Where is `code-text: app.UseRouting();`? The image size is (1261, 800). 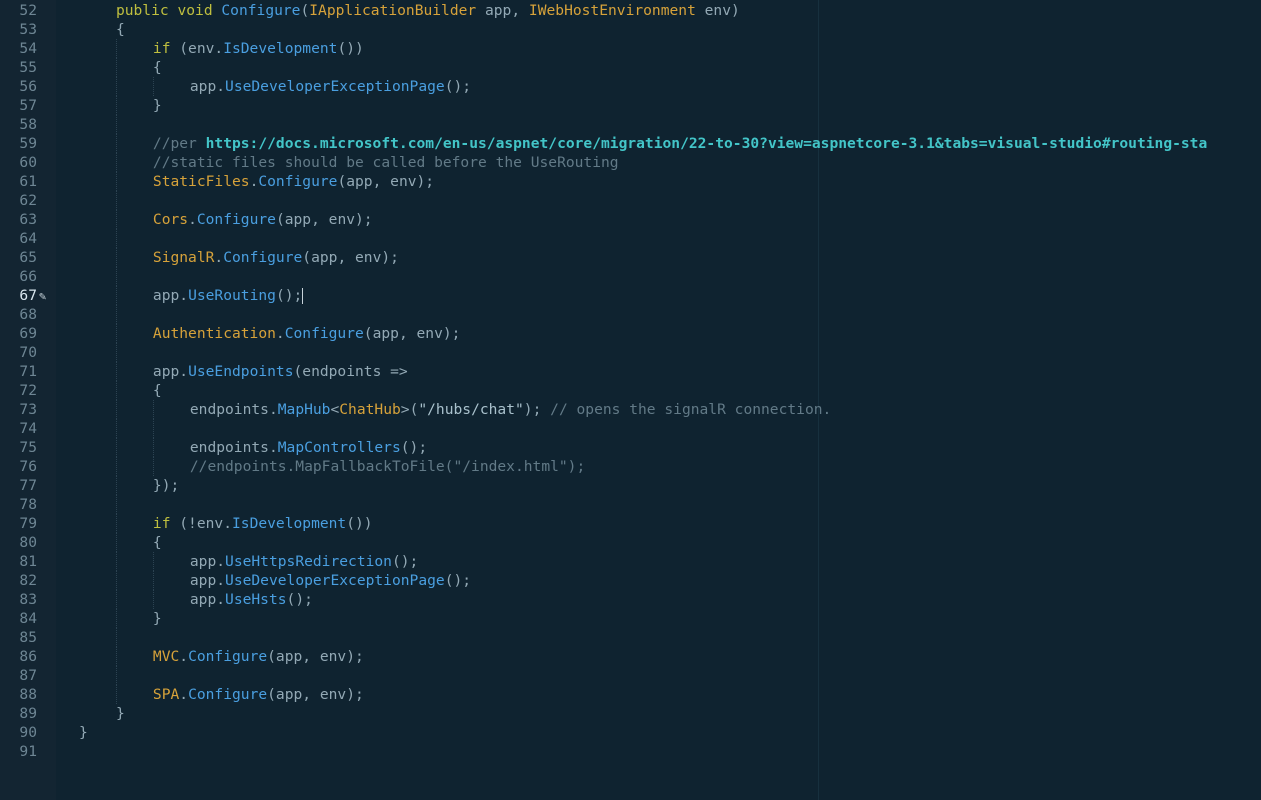
code-text: app.UseRouting(); is located at coordinates (228, 295).